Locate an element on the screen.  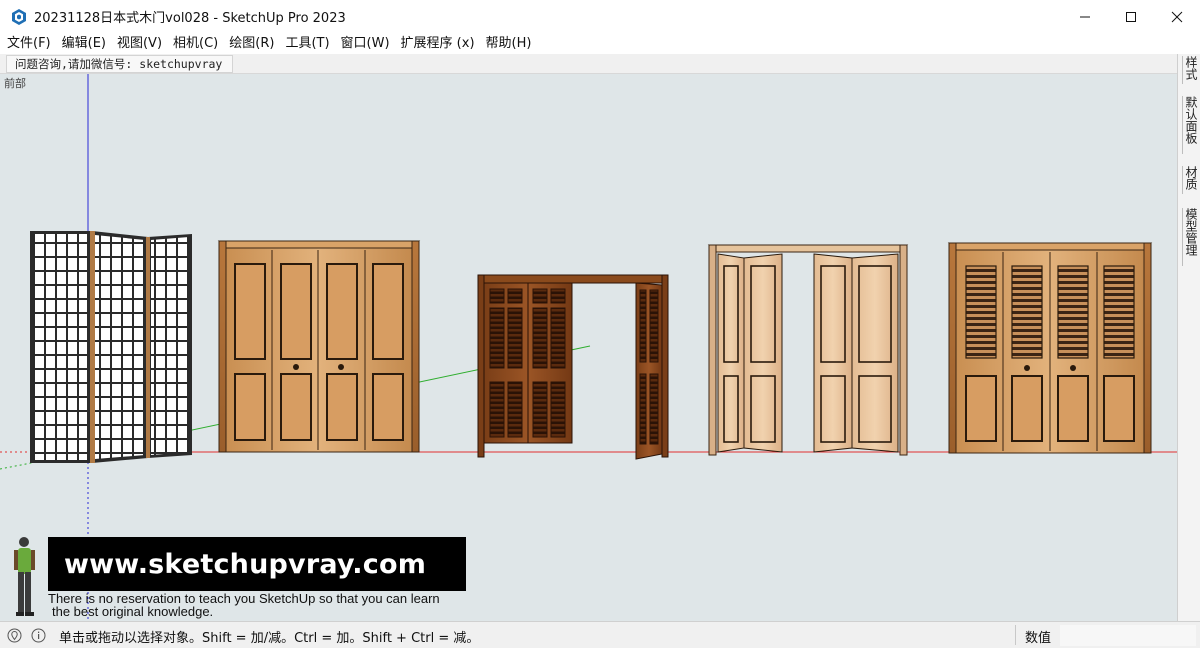
maximize-icon is located at coordinates (1131, 16).